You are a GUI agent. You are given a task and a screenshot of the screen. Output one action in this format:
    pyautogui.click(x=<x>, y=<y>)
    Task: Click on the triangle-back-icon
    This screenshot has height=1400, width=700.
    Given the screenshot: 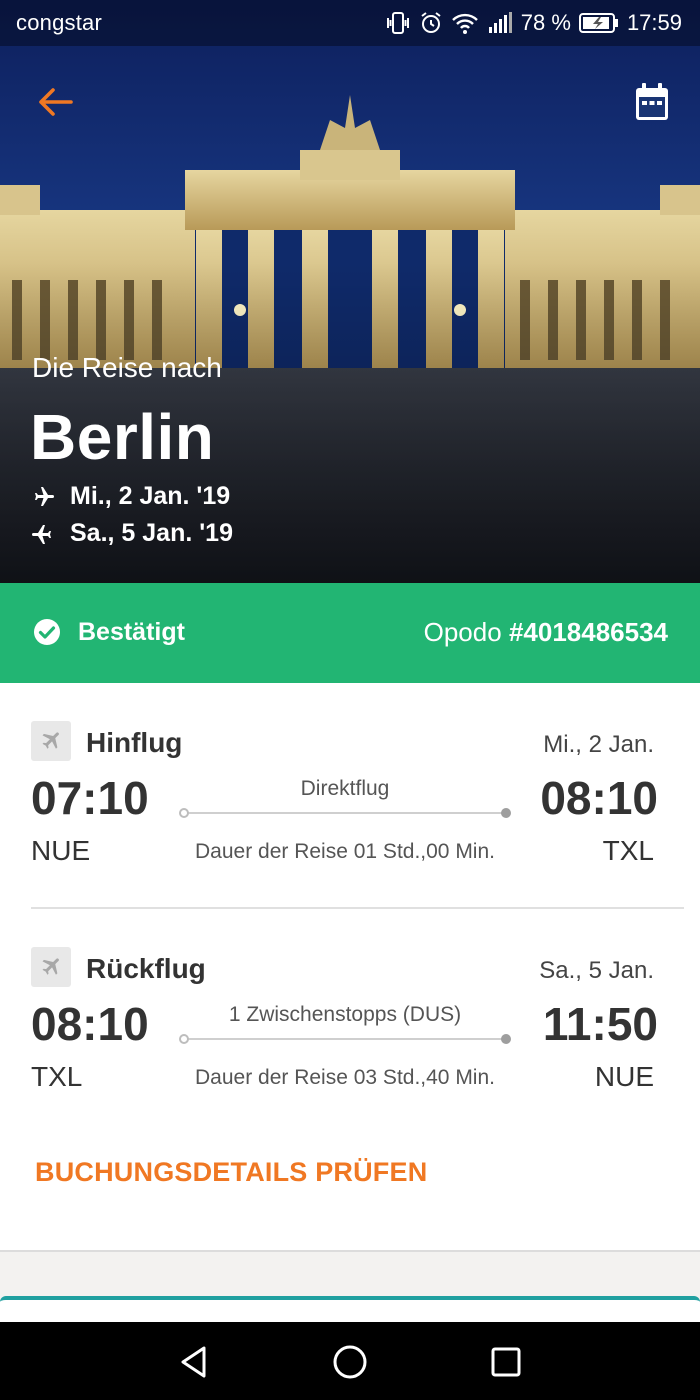 What is the action you would take?
    pyautogui.click(x=193, y=1362)
    